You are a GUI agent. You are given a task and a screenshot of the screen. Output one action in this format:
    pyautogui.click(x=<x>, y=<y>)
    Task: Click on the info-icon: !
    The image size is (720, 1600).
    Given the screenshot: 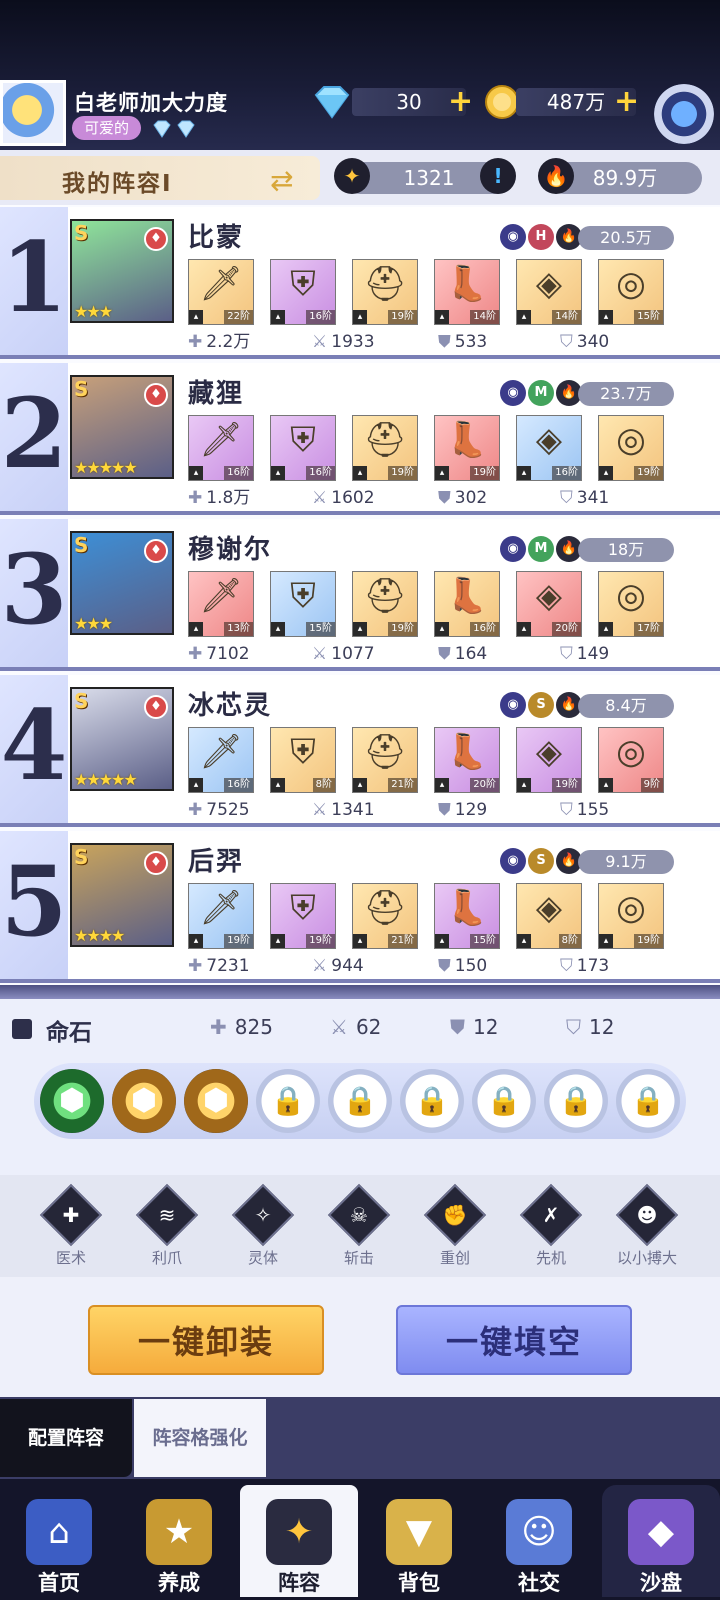 What is the action you would take?
    pyautogui.click(x=498, y=176)
    